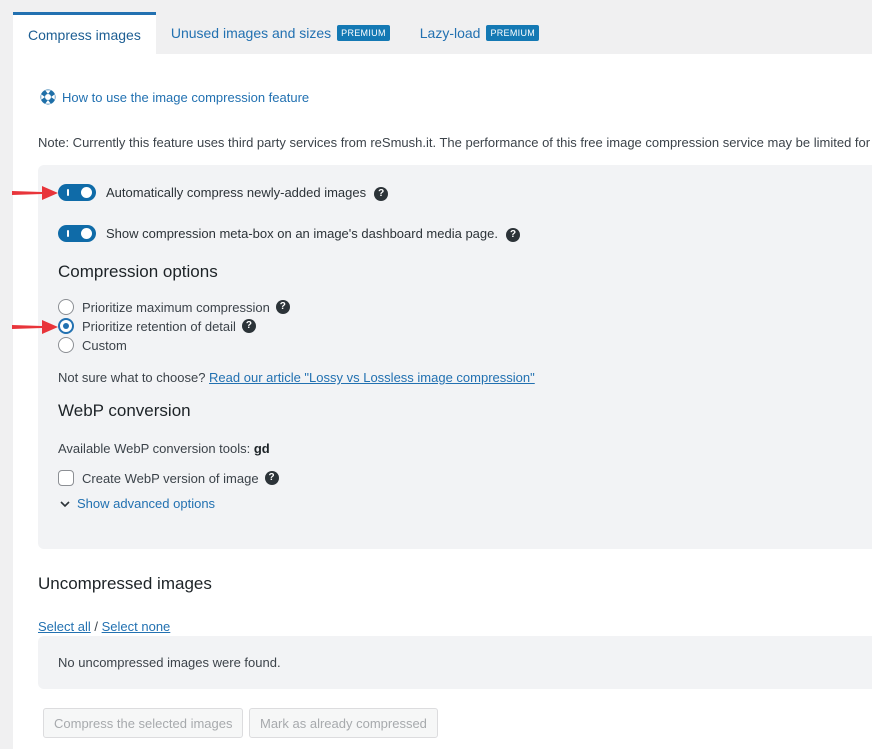 The image size is (872, 749). I want to click on create-webp-checkbox, so click(66, 478).